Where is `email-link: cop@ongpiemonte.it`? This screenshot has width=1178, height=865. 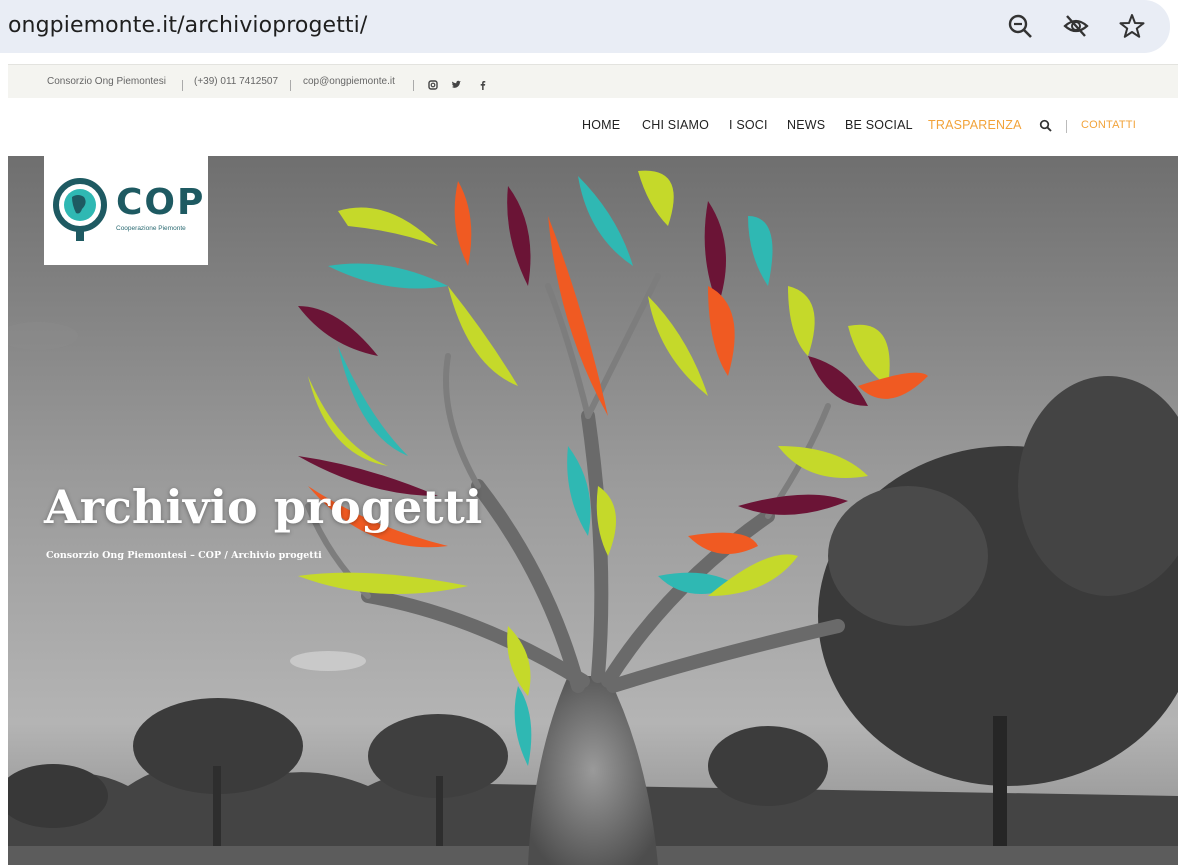
email-link: cop@ongpiemonte.it is located at coordinates (349, 81).